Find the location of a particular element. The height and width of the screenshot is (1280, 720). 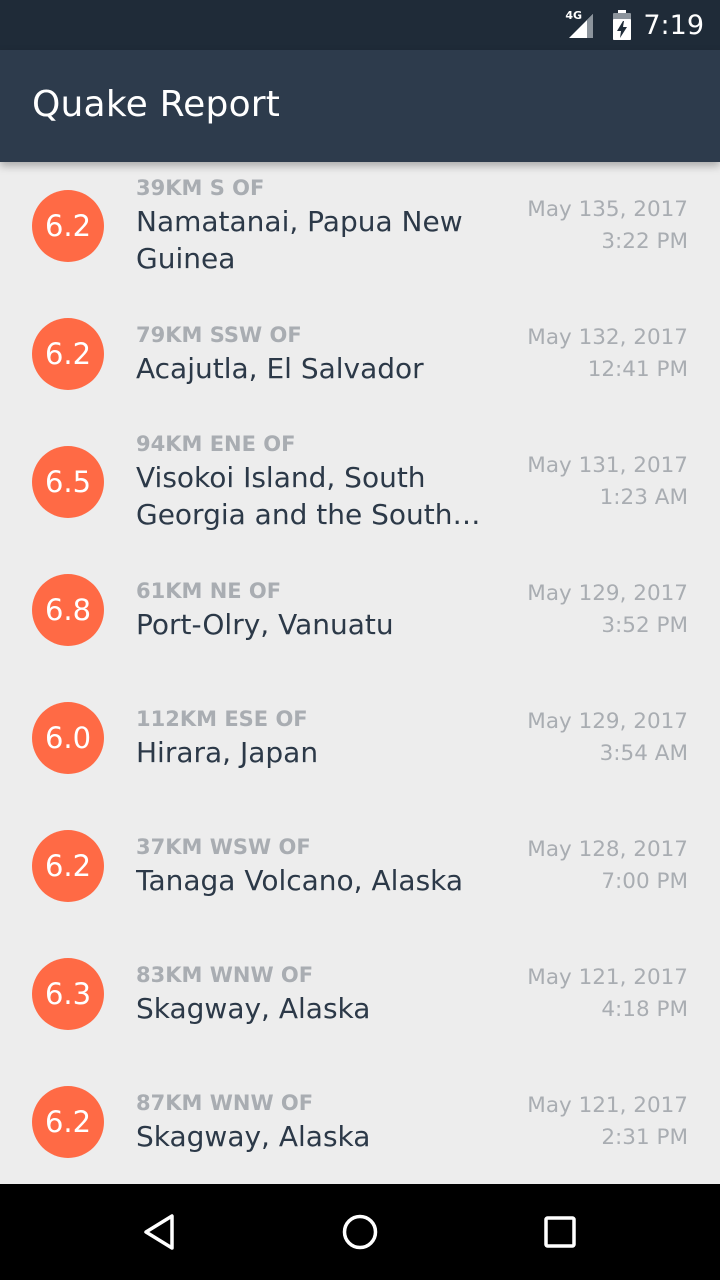

location-block: 87km WNW of Skagway, Alaska is located at coordinates (311, 1121).